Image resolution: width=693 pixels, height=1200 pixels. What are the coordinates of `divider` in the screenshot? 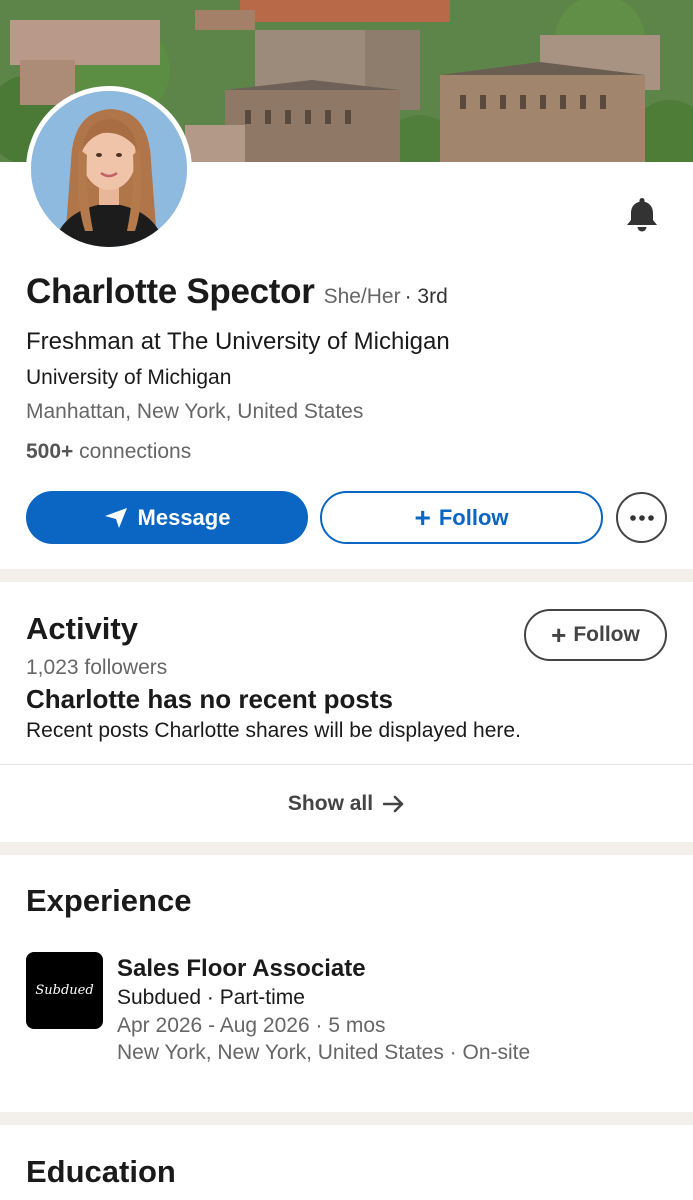 It's located at (346, 764).